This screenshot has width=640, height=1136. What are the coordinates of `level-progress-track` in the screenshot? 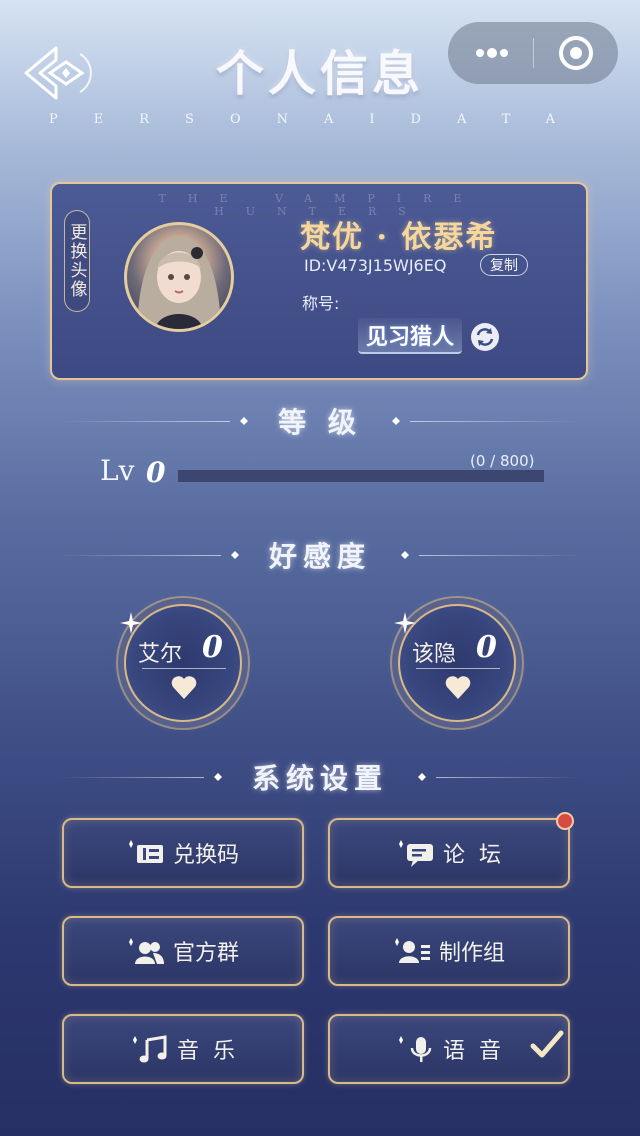 It's located at (361, 476).